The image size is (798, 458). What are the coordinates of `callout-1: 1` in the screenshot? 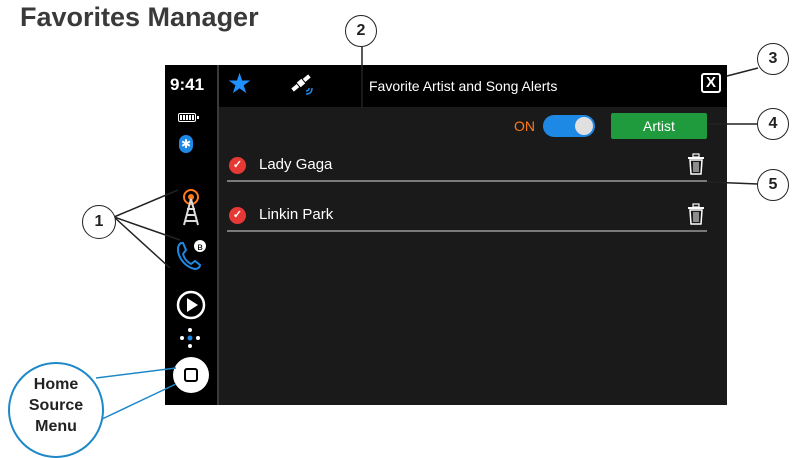 It's located at (99, 222).